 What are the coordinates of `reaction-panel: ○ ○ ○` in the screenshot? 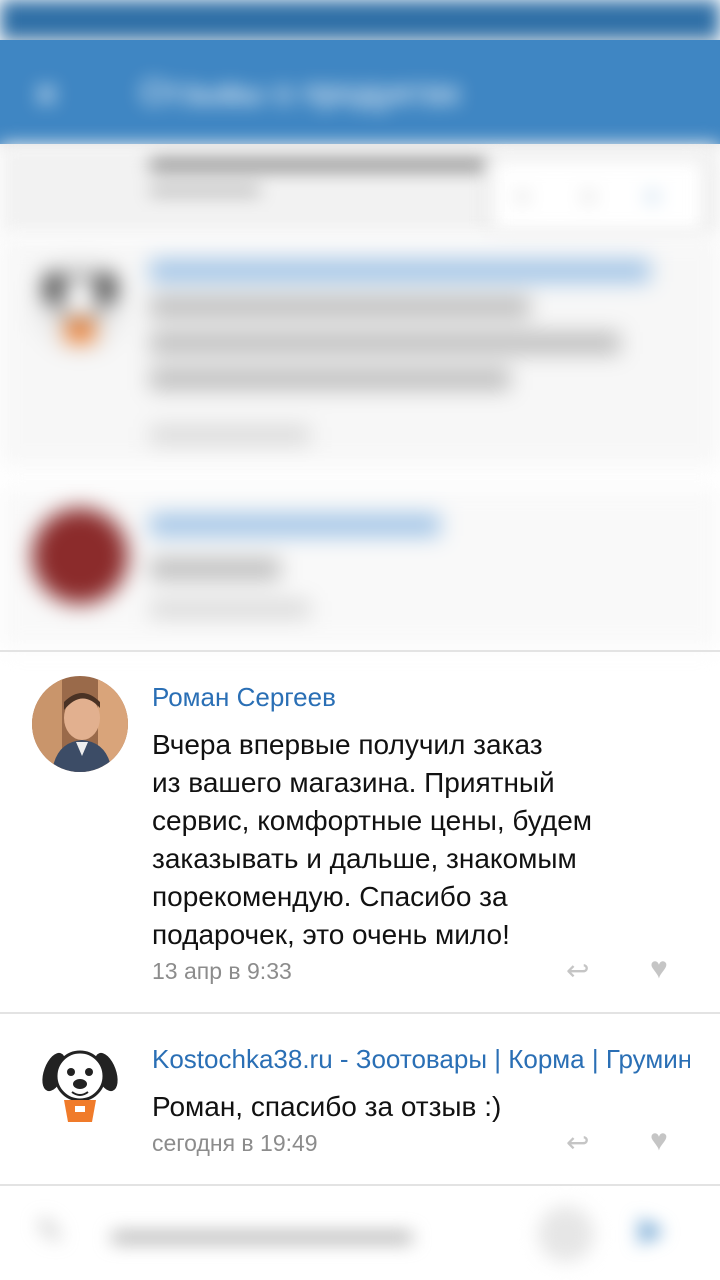 It's located at (598, 197).